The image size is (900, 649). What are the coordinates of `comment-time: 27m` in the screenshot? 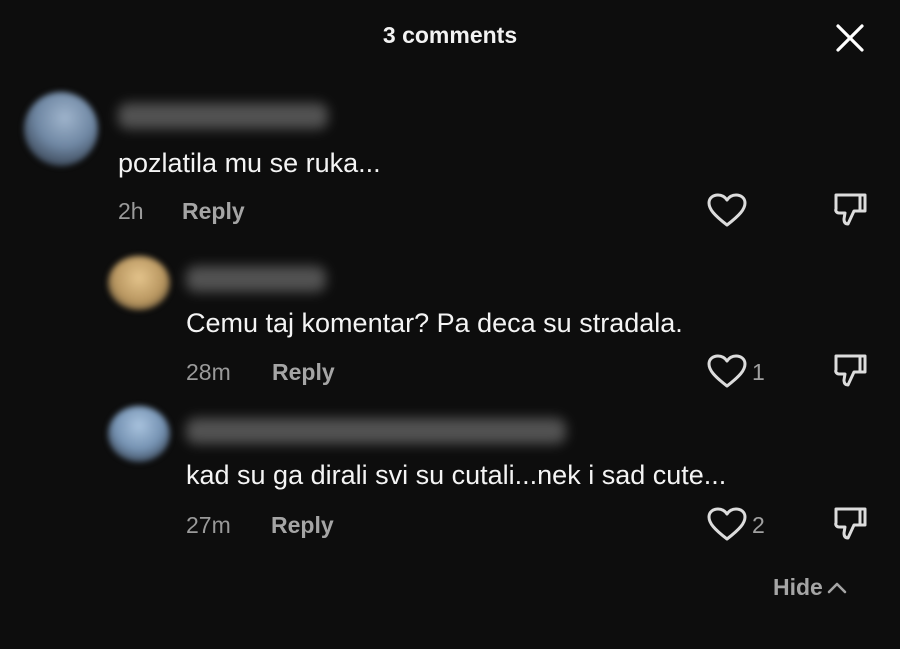 It's located at (208, 525).